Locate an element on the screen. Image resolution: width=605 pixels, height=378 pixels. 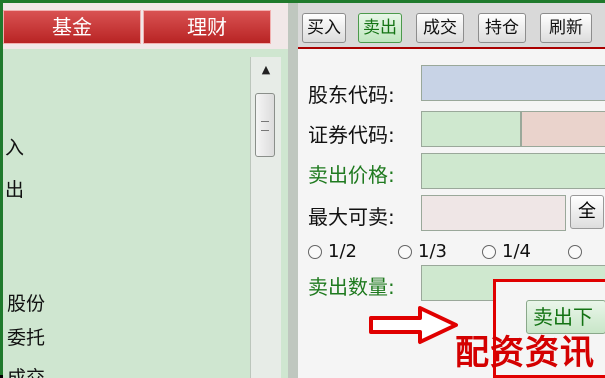
ratio-options: 1/2 1/3 1/4 is located at coordinates (455, 250).